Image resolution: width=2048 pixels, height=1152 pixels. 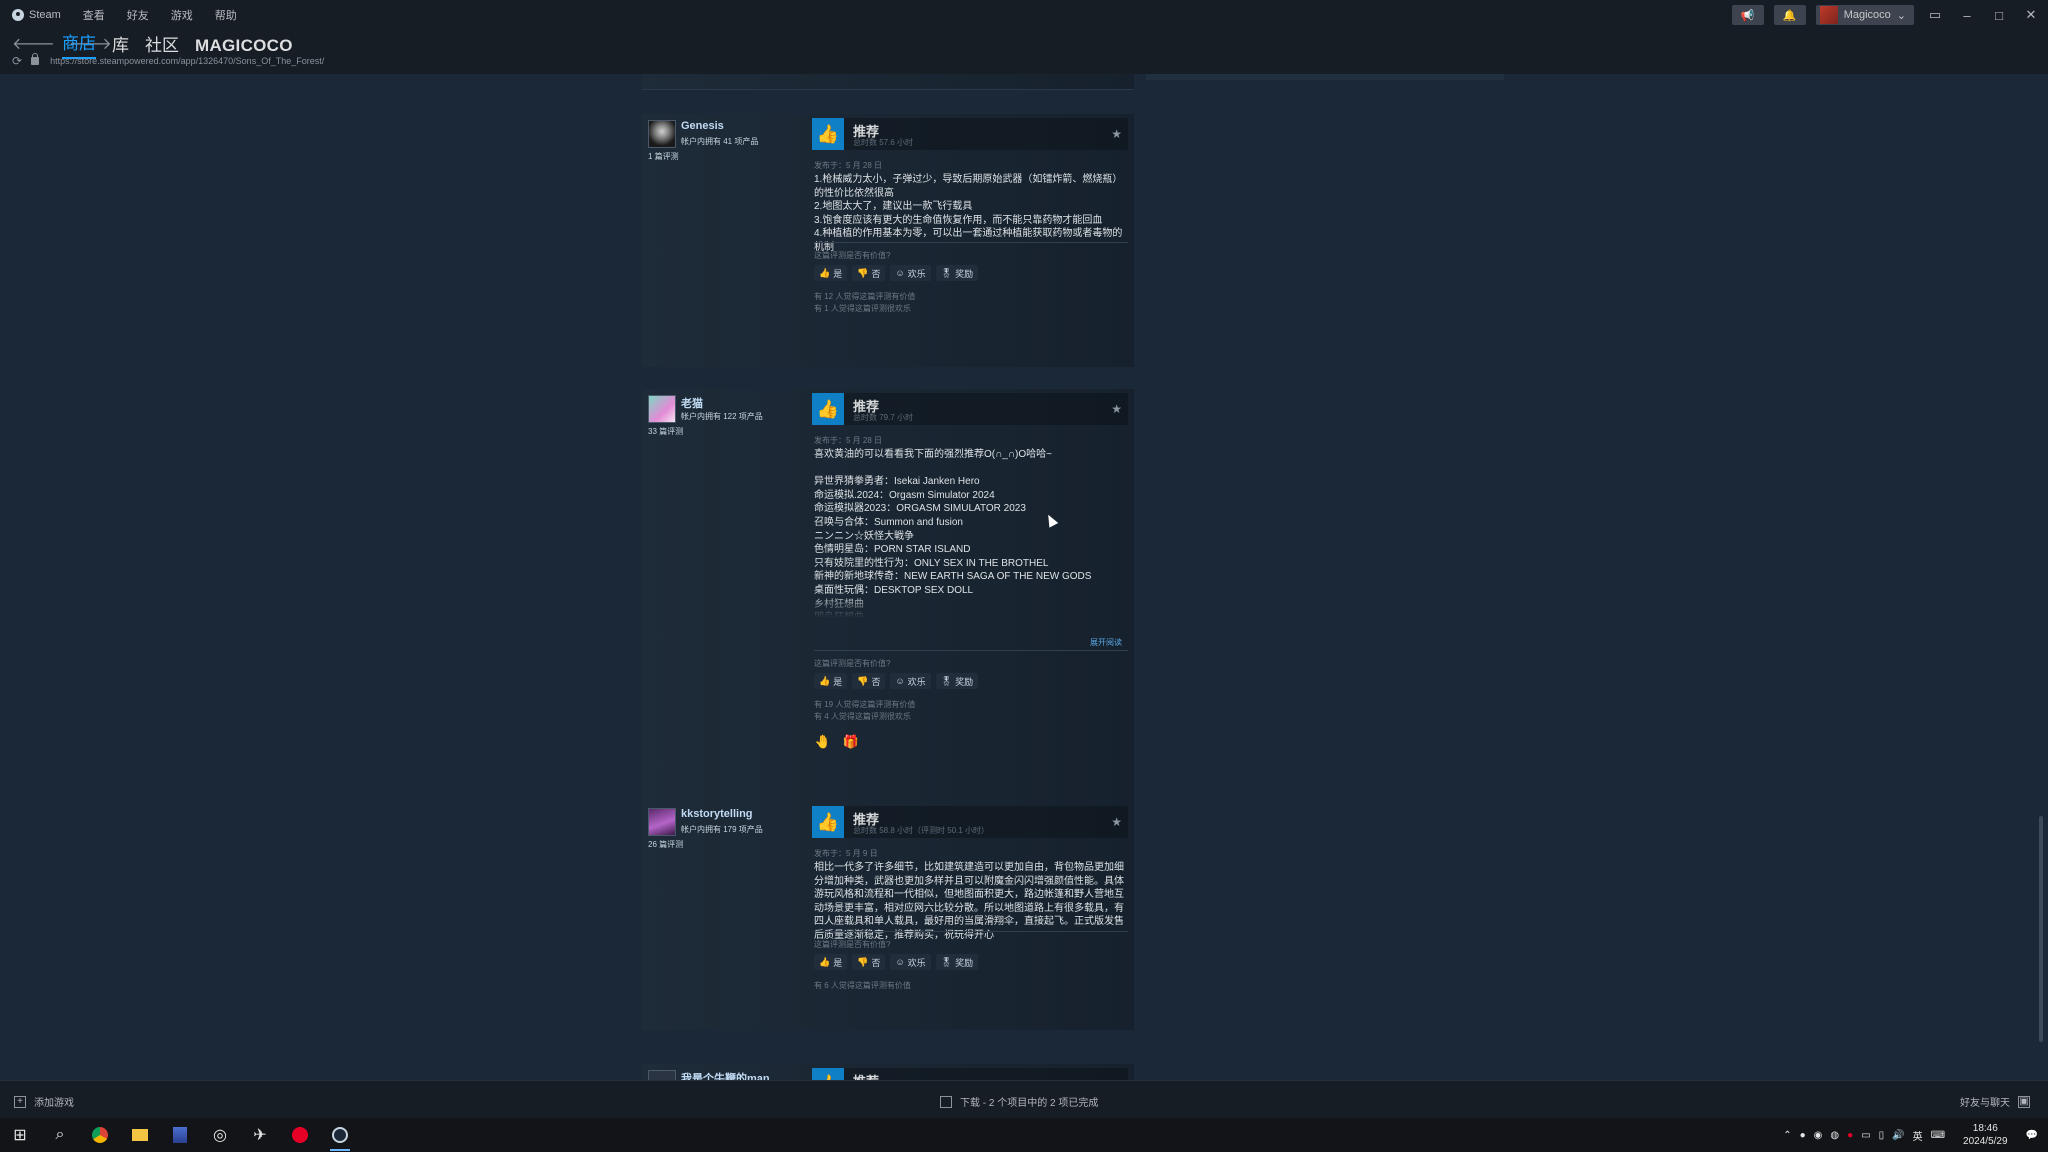 What do you see at coordinates (970, 1074) in the screenshot?
I see `review-header: 👍 推荐` at bounding box center [970, 1074].